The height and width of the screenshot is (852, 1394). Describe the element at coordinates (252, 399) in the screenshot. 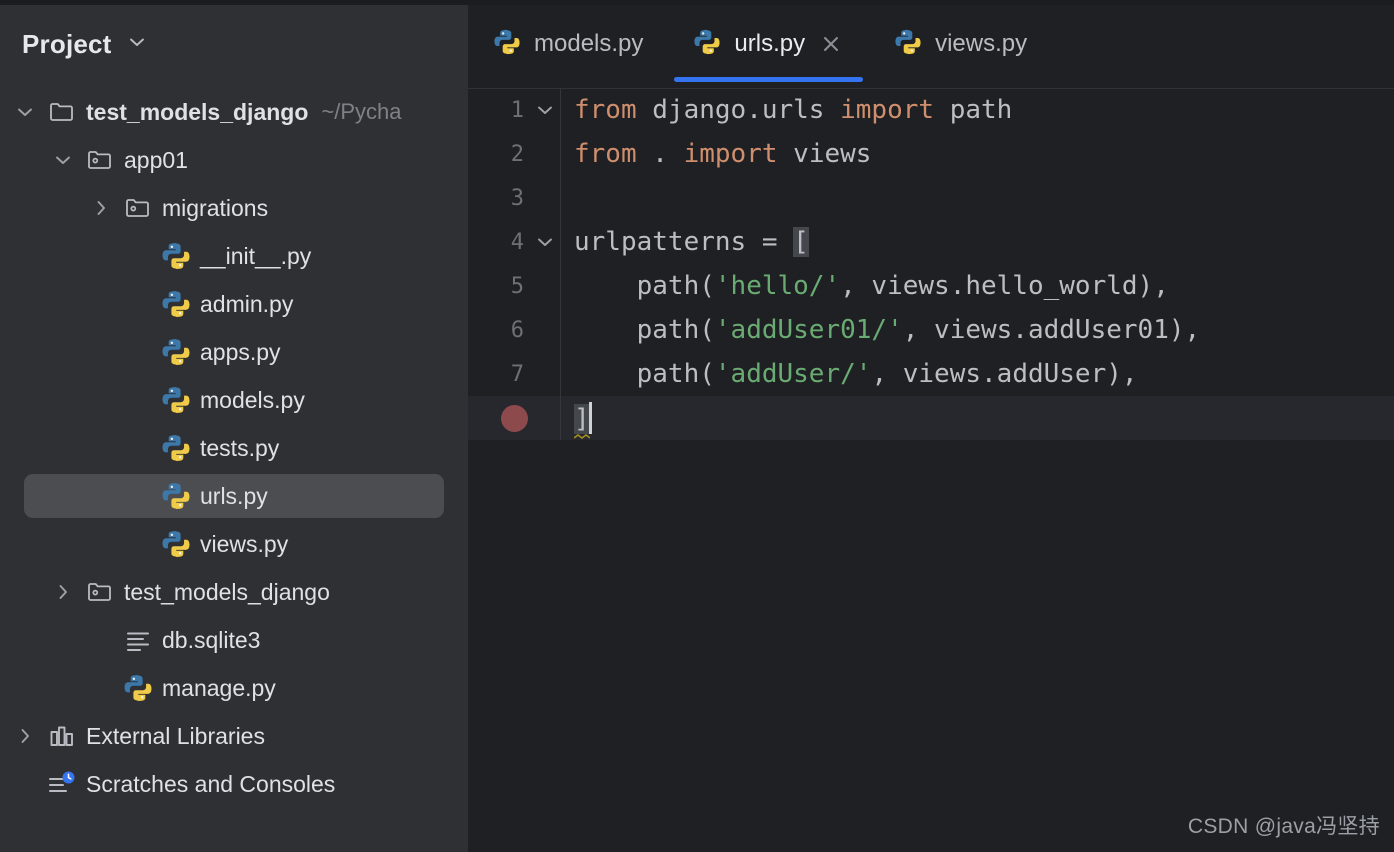

I see `tree-item-label: models.py` at that location.